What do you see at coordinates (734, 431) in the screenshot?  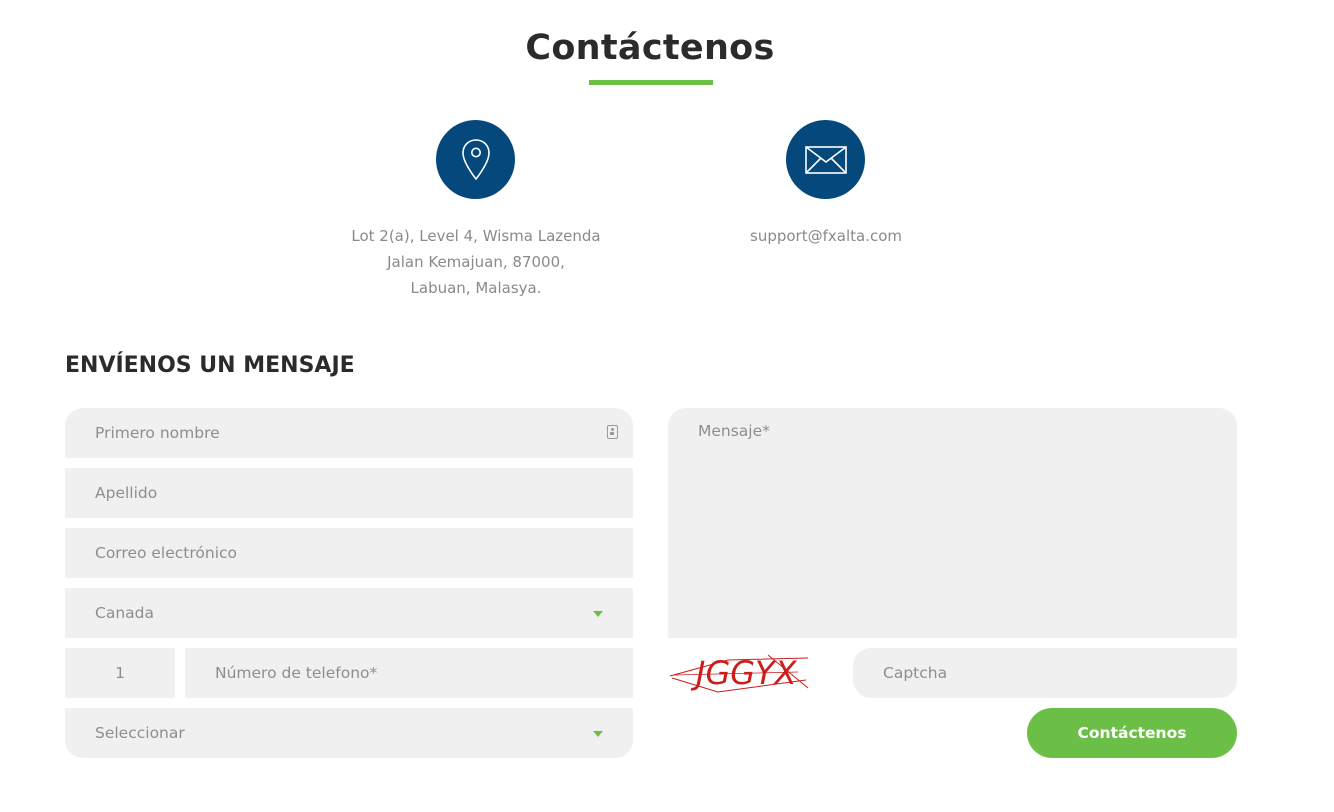 I see `message-placeholder: Mensaje*` at bounding box center [734, 431].